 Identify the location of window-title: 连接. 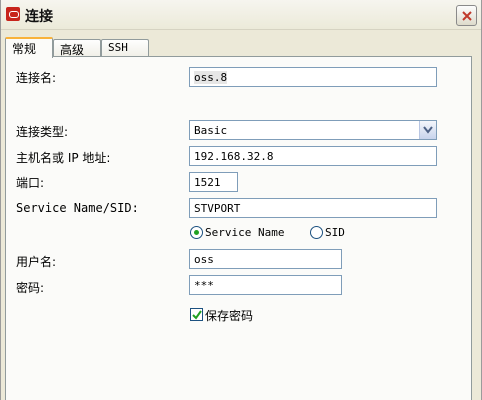
(39, 17).